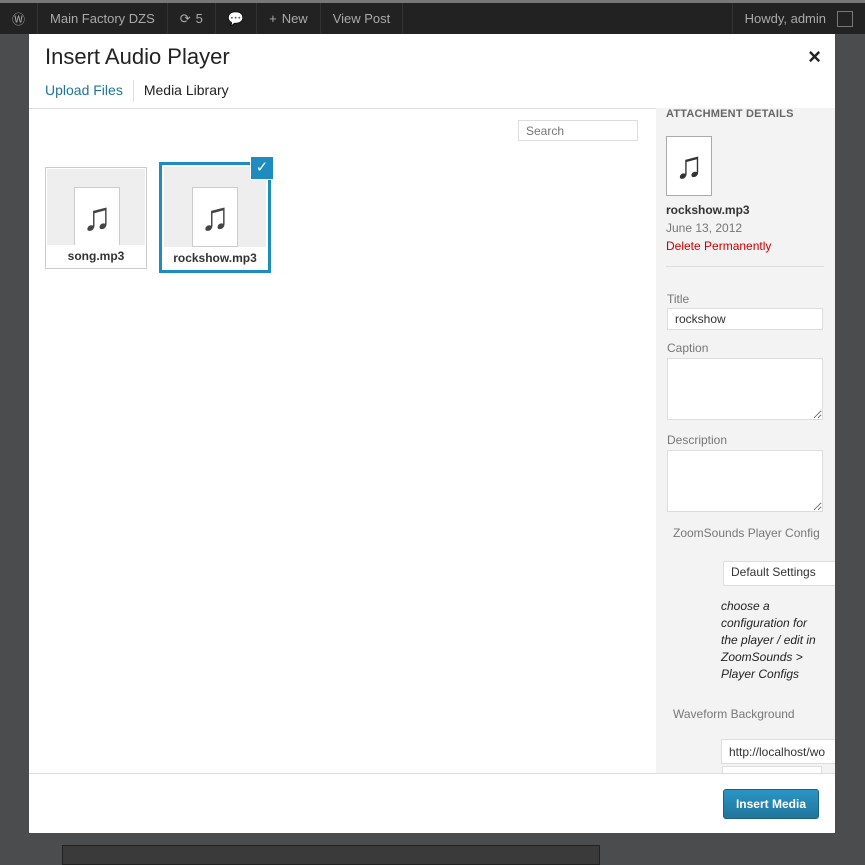 The image size is (865, 865). I want to click on title-label: Title, so click(678, 299).